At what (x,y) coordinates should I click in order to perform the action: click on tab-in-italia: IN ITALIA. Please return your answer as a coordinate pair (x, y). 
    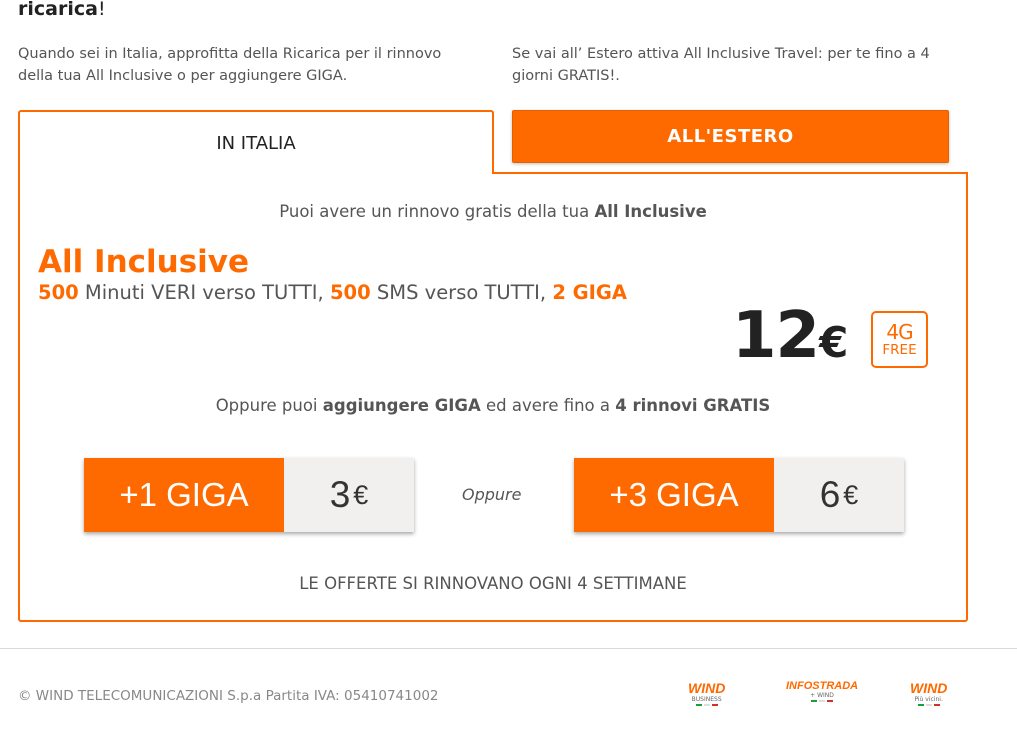
    Looking at the image, I should click on (256, 142).